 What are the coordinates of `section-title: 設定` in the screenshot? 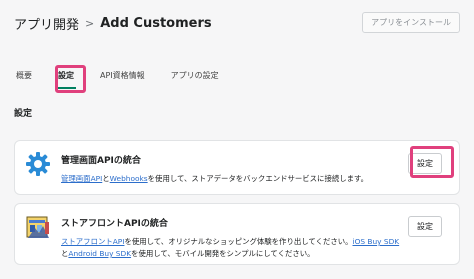 It's located at (23, 114).